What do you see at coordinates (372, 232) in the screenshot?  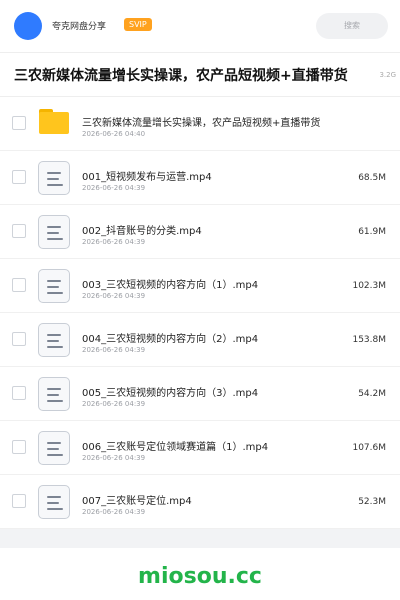 I see `file-size: 61.9M` at bounding box center [372, 232].